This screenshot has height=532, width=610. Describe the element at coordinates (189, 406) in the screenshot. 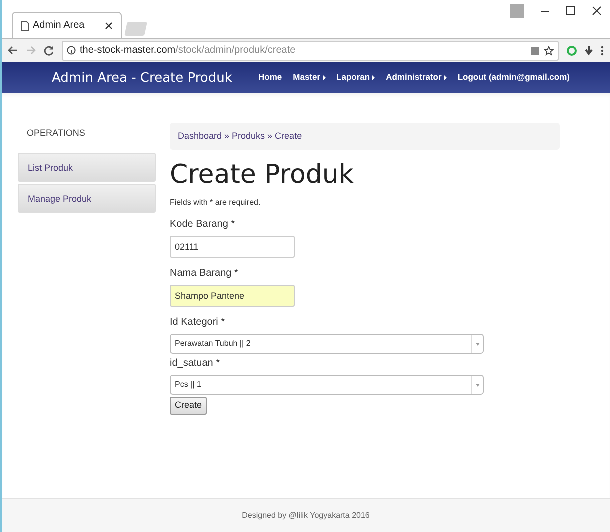

I see `create-button: Create` at that location.